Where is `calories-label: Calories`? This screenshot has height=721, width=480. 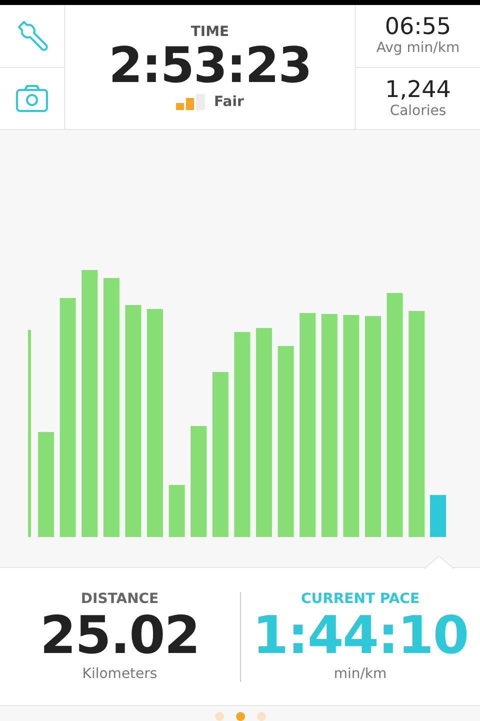 calories-label: Calories is located at coordinates (418, 110).